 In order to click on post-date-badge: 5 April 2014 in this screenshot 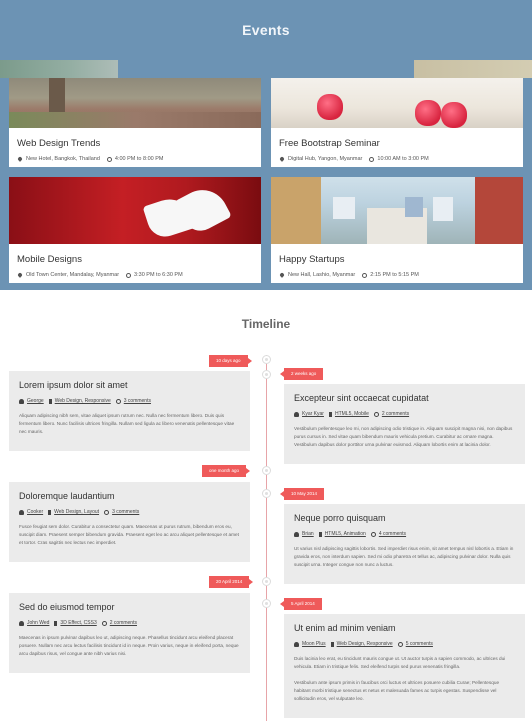, I will do `click(301, 604)`.